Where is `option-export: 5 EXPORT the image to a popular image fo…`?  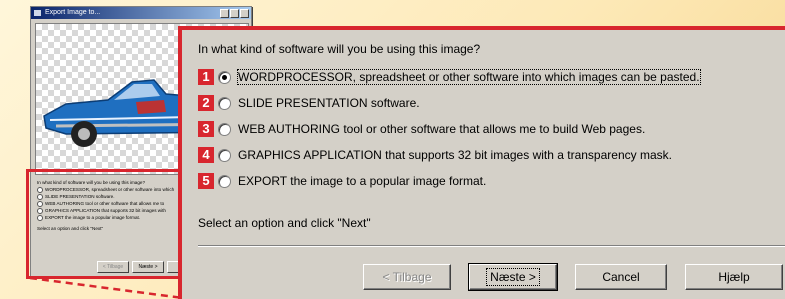 option-export: 5 EXPORT the image to a popular image fo… is located at coordinates (342, 181).